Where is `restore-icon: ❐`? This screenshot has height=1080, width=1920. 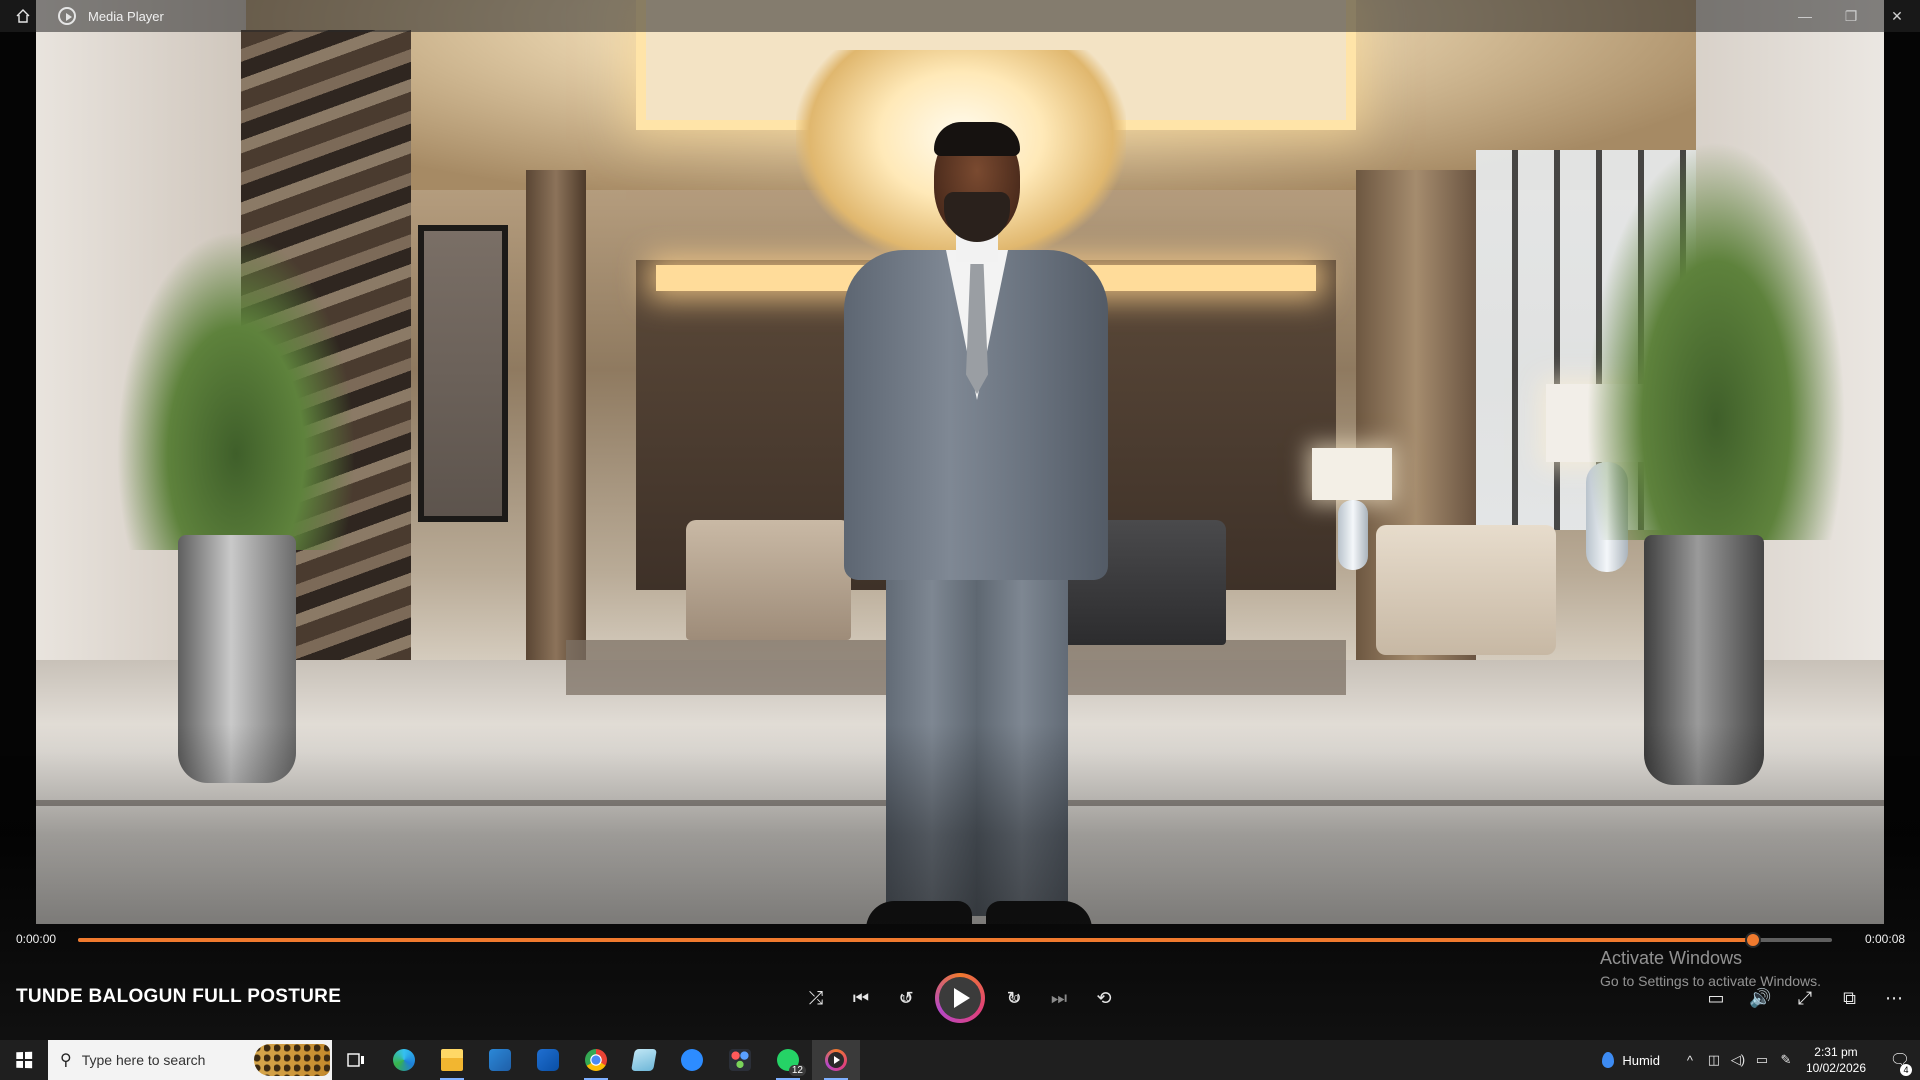 restore-icon: ❐ is located at coordinates (1851, 15).